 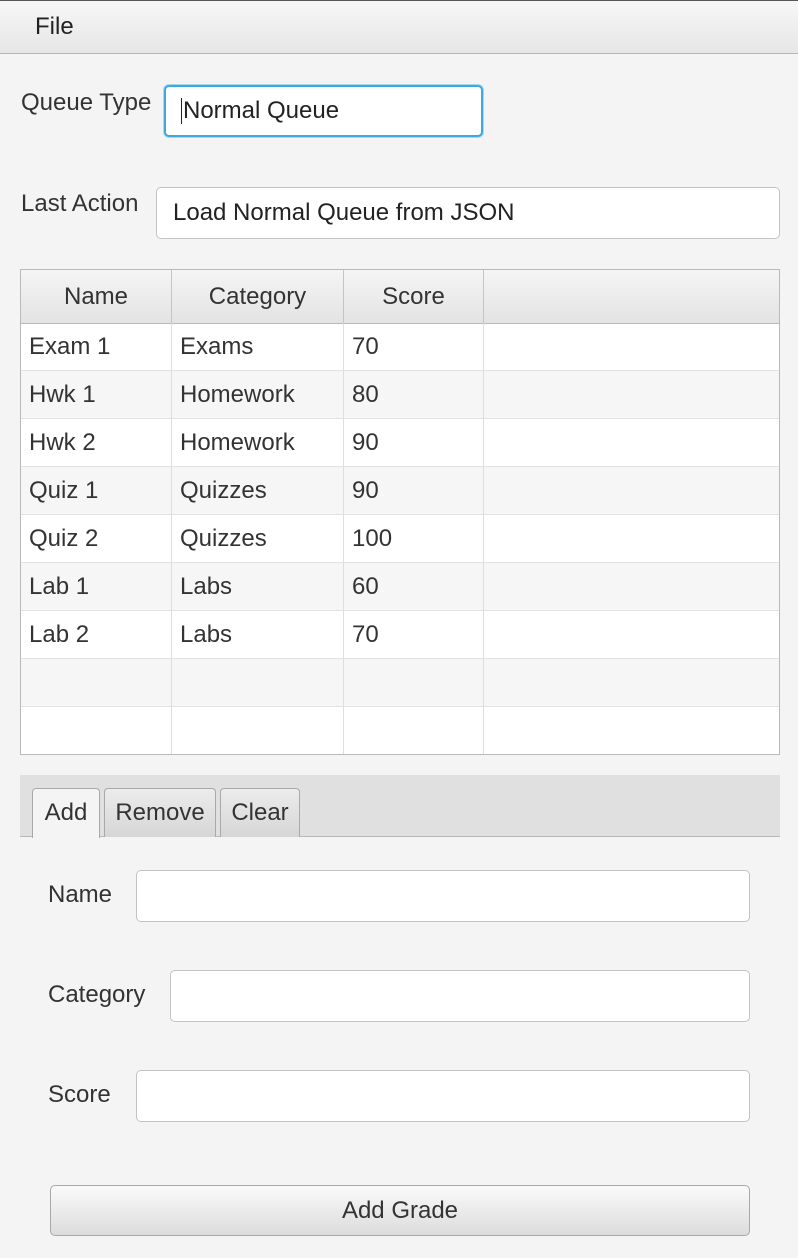 What do you see at coordinates (258, 346) in the screenshot?
I see `cell-category: Exams` at bounding box center [258, 346].